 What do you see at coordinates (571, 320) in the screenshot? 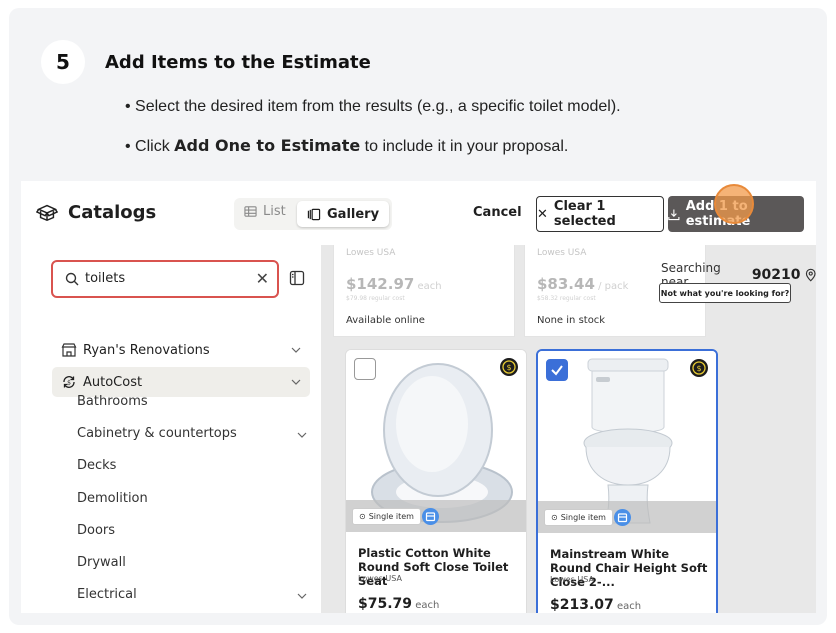
I see `availability: None in stock` at bounding box center [571, 320].